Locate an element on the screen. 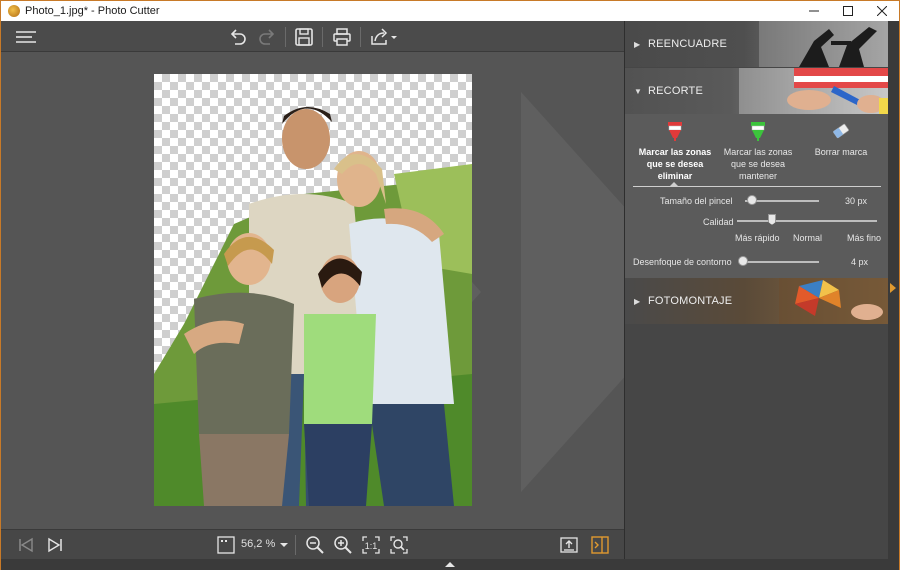  redo-button is located at coordinates (267, 37).